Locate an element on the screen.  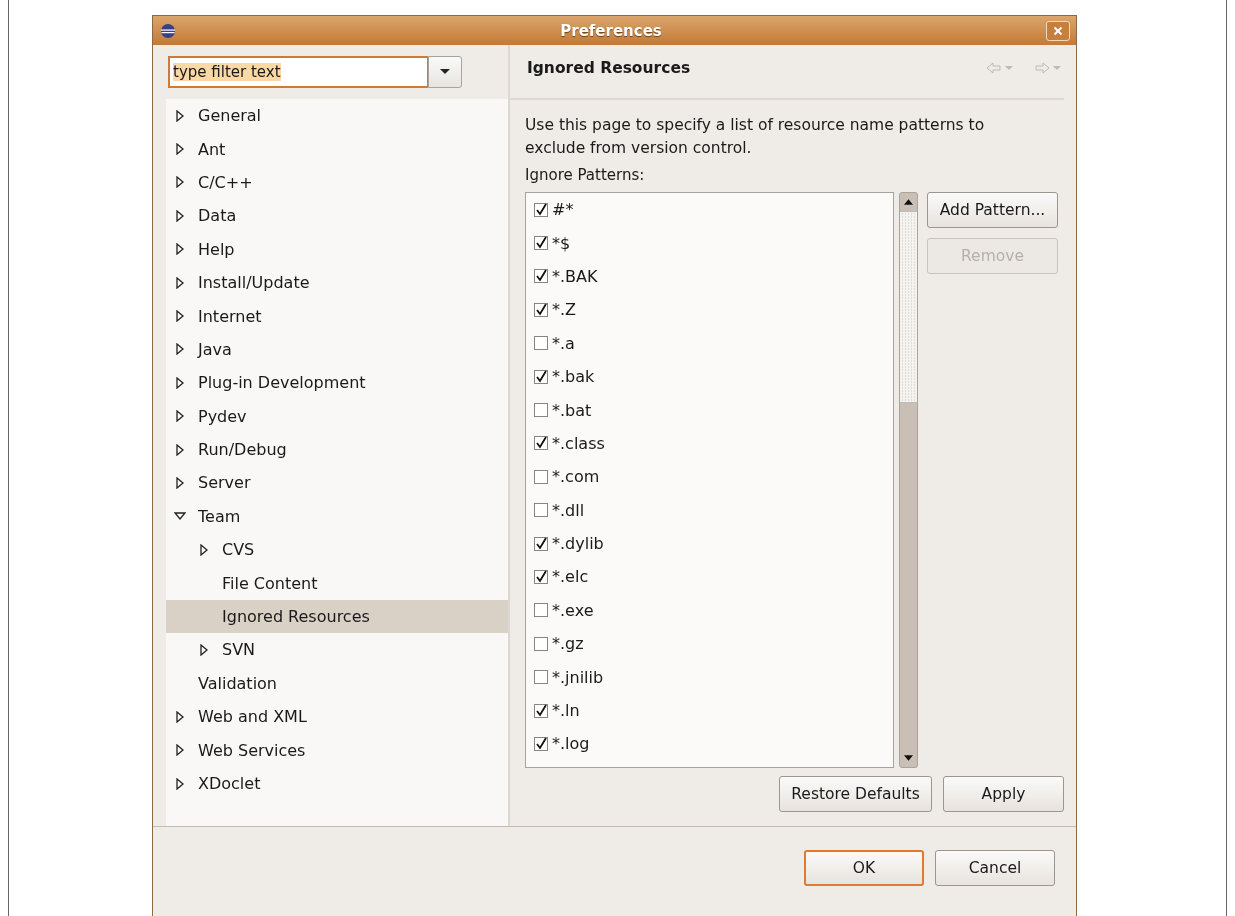
globe-icon is located at coordinates (168, 30).